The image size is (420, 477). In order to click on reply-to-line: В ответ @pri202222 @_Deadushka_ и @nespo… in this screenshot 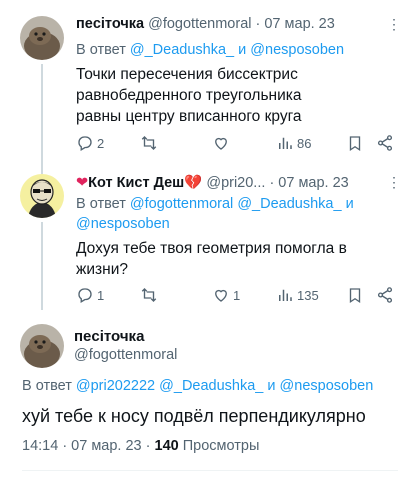, I will do `click(197, 386)`.